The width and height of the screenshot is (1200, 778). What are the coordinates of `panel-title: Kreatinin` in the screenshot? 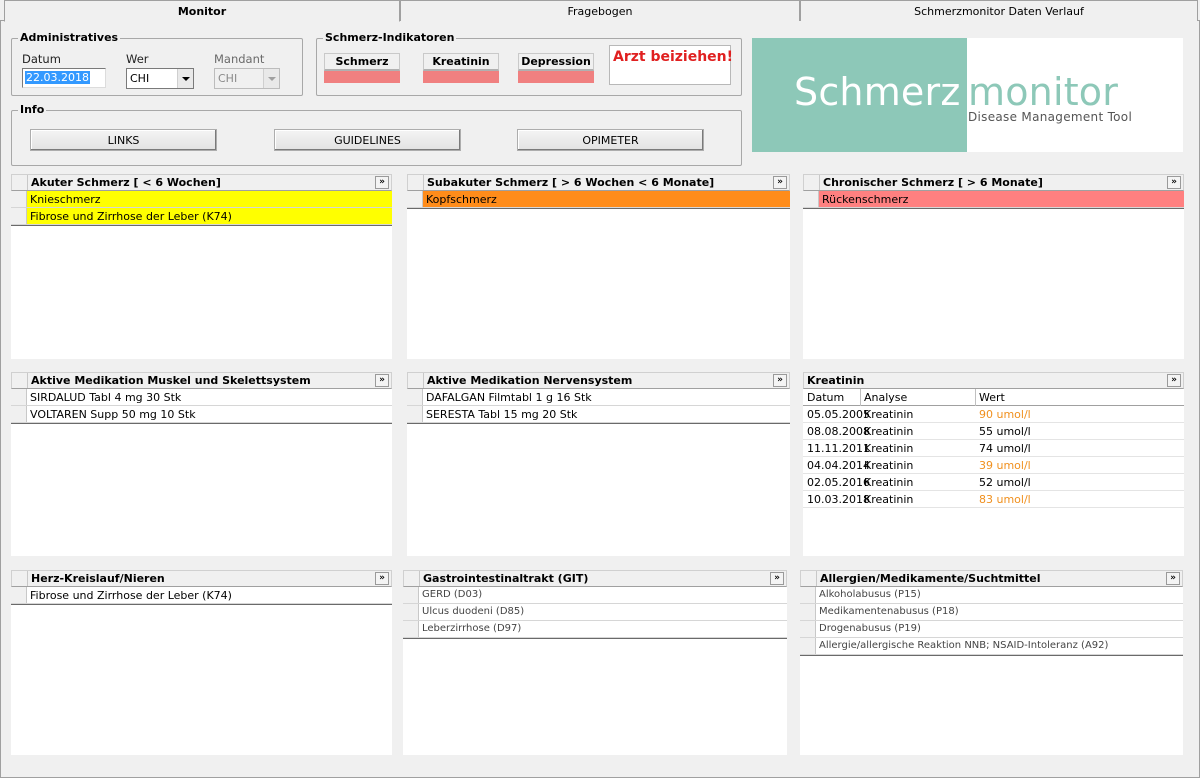 It's located at (836, 380).